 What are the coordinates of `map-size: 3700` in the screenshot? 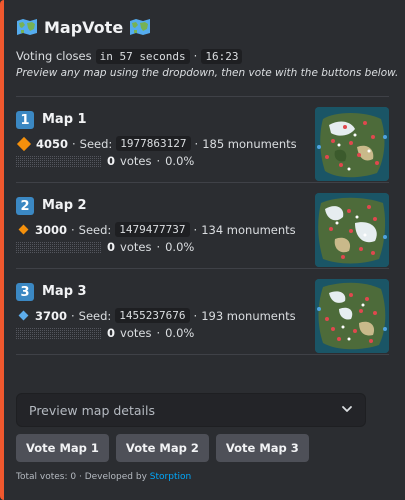 It's located at (51, 315).